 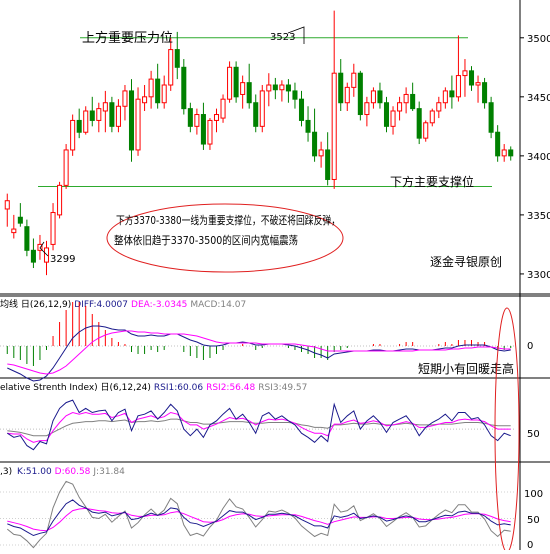 I want to click on kdj-0-tick: 0, so click(x=530, y=545).